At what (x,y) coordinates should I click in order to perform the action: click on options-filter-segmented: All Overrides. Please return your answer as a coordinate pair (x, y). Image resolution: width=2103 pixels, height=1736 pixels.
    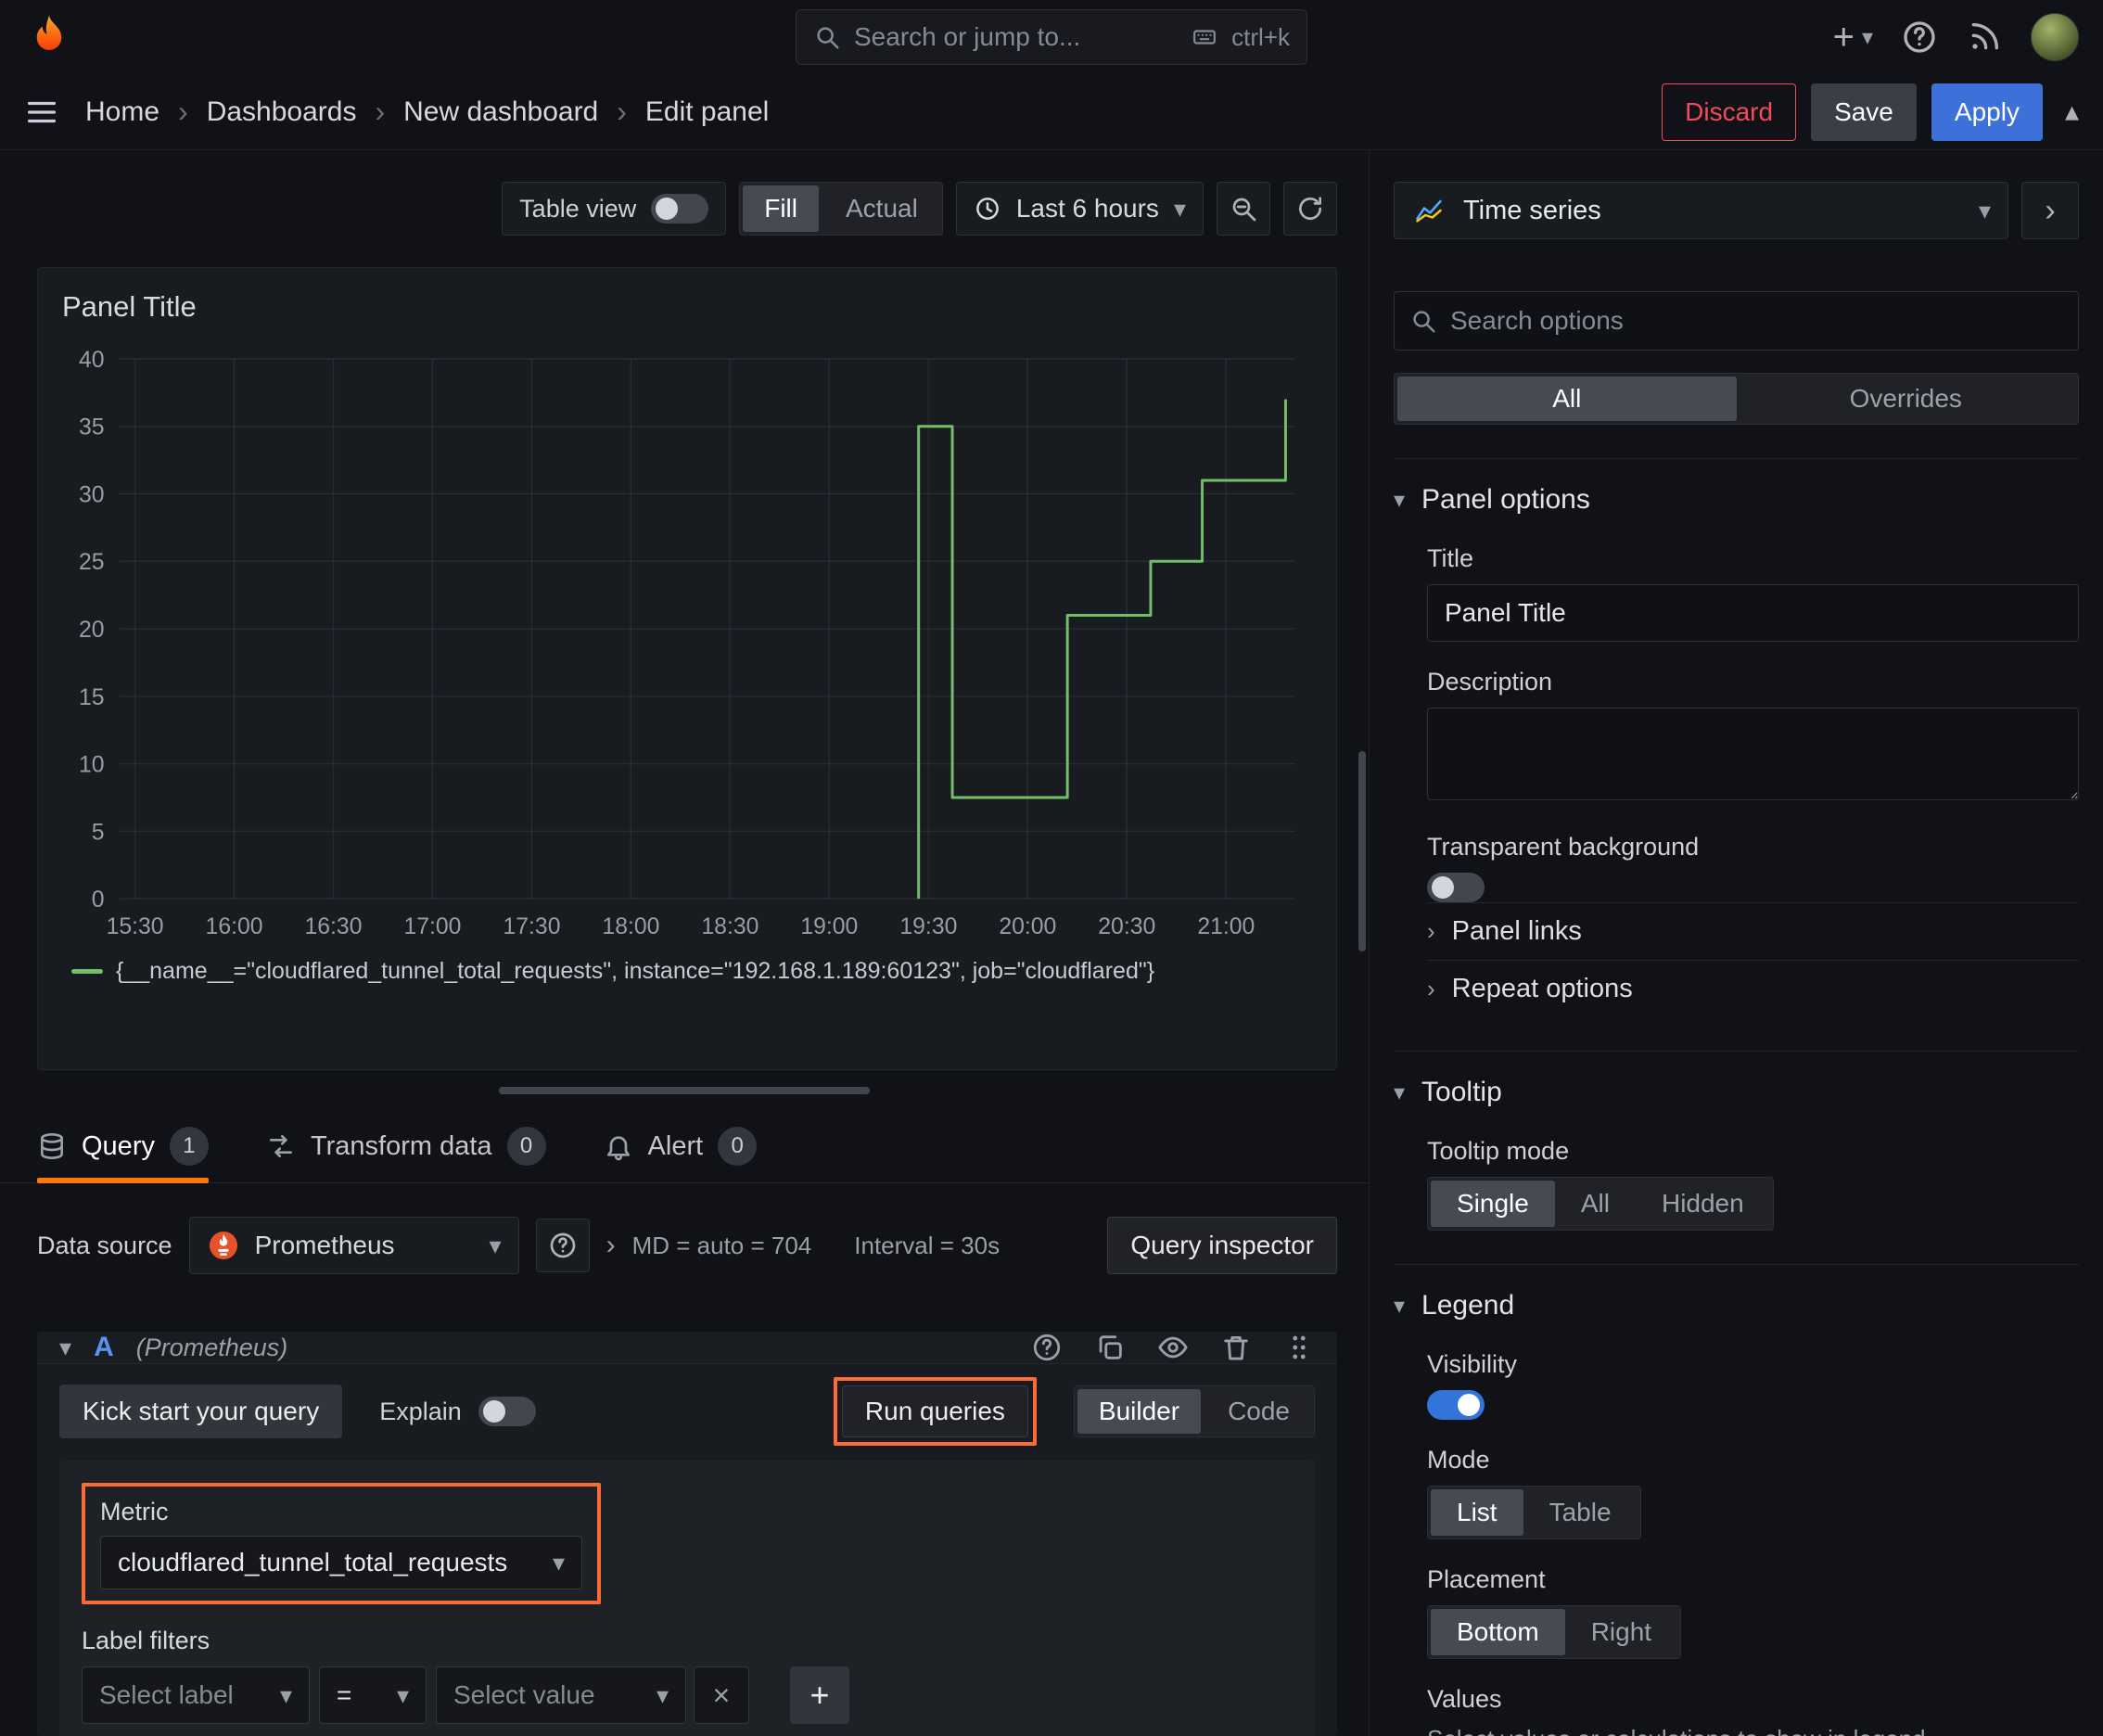
    Looking at the image, I should click on (1736, 399).